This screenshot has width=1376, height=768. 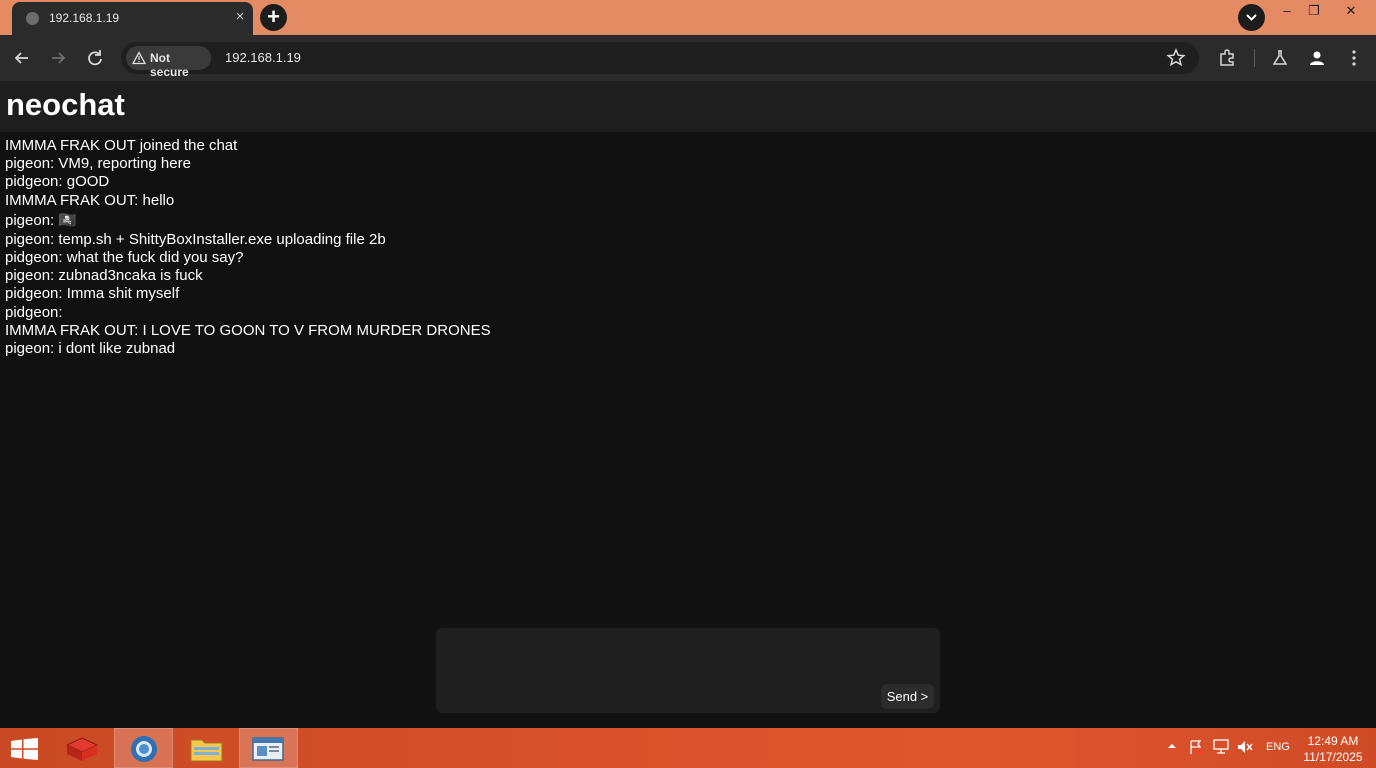 What do you see at coordinates (1254, 58) in the screenshot?
I see `toolbar-divider` at bounding box center [1254, 58].